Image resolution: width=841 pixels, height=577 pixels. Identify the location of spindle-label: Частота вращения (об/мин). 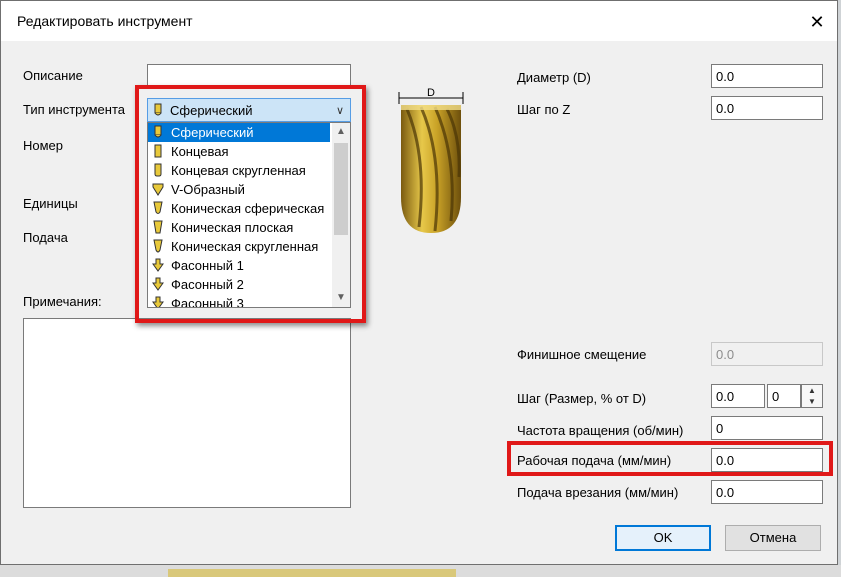
(600, 430).